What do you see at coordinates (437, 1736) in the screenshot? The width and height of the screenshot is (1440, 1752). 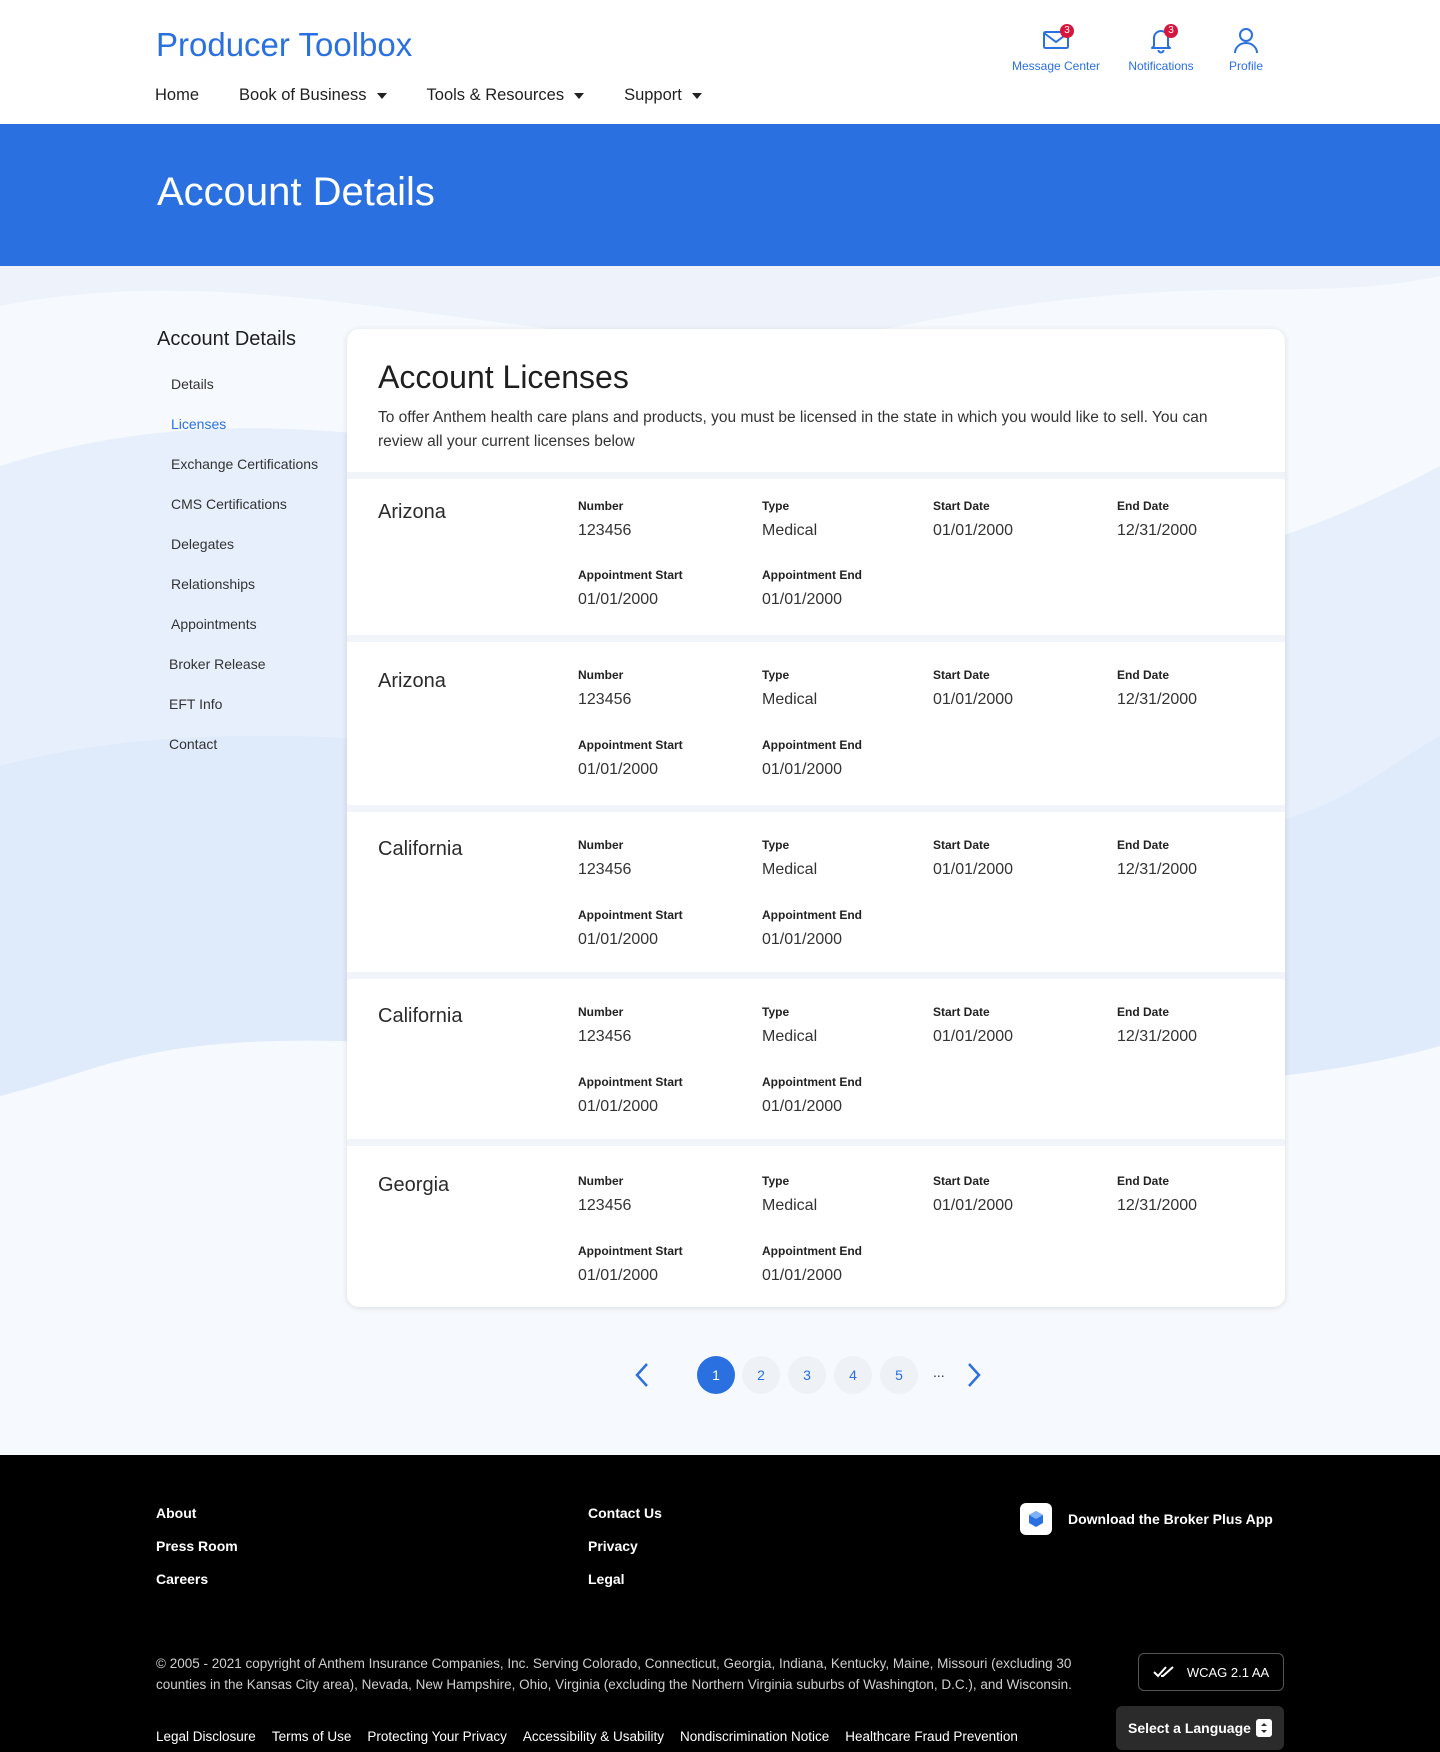 I see `legal-link-privacy: Protecting Your Privacy` at bounding box center [437, 1736].